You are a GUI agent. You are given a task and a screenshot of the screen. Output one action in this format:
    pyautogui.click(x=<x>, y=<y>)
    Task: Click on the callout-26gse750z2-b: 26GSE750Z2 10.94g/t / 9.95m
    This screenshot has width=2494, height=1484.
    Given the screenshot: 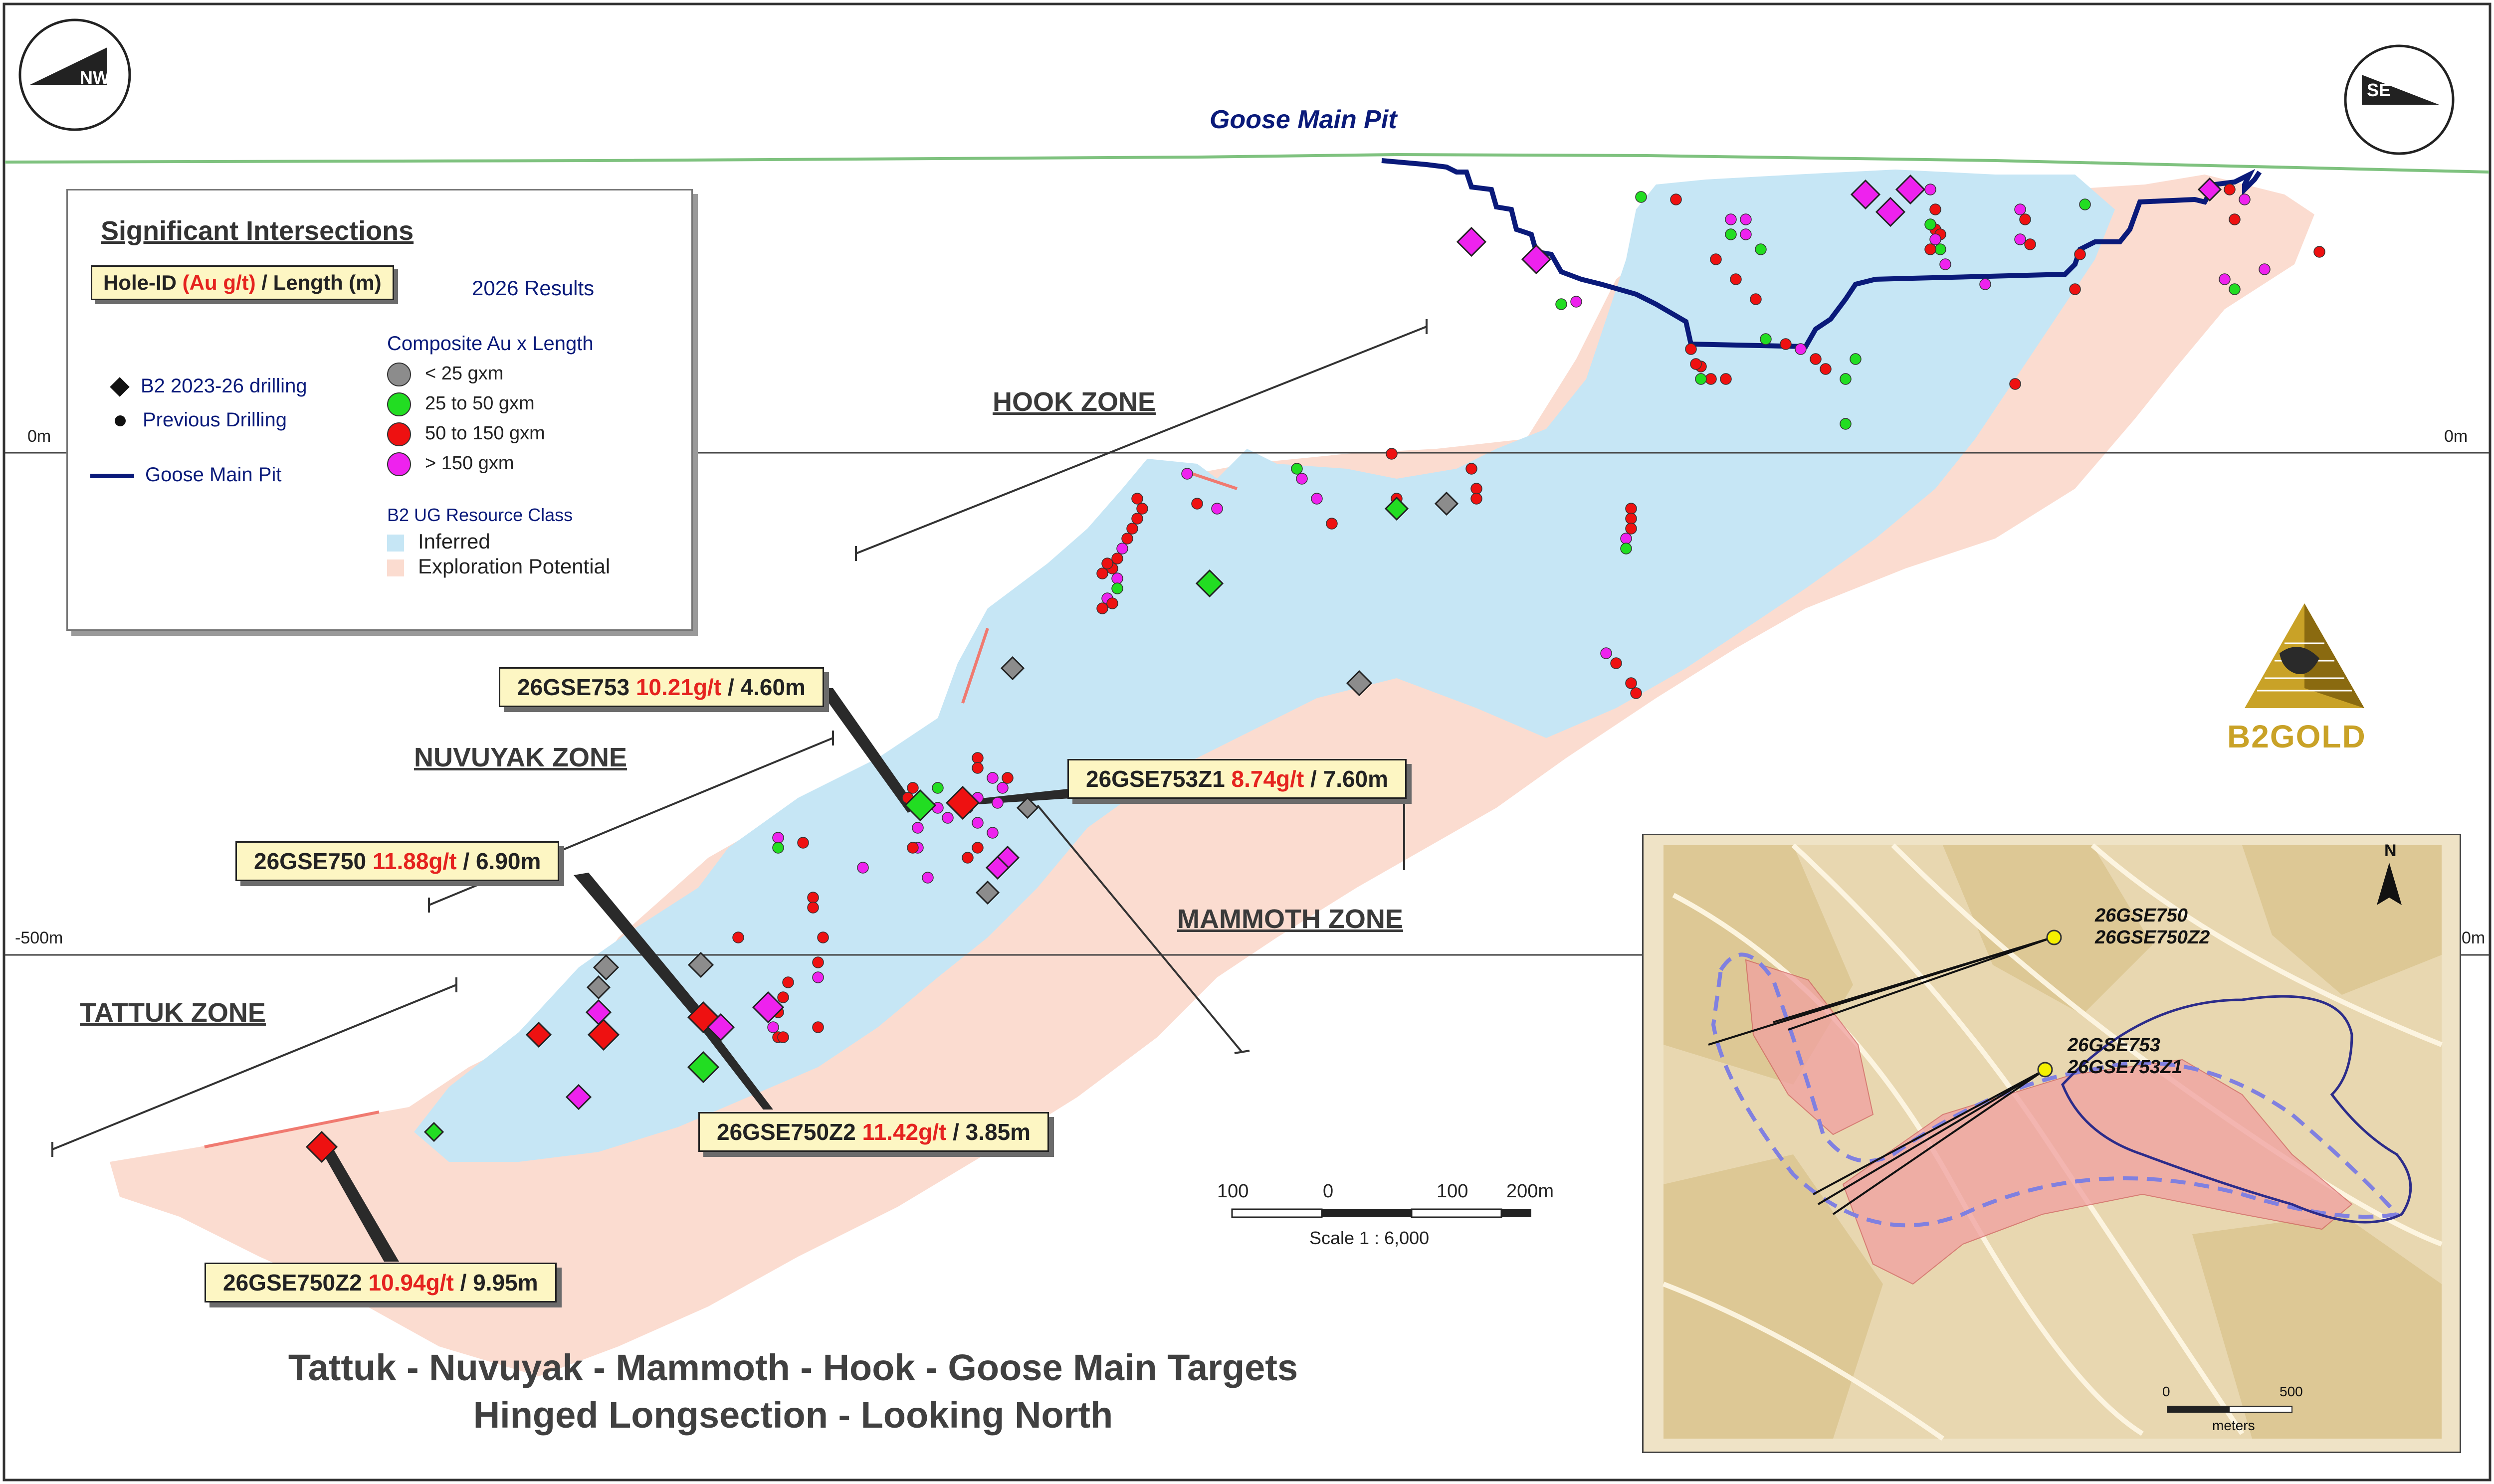 What is the action you would take?
    pyautogui.click(x=381, y=1282)
    